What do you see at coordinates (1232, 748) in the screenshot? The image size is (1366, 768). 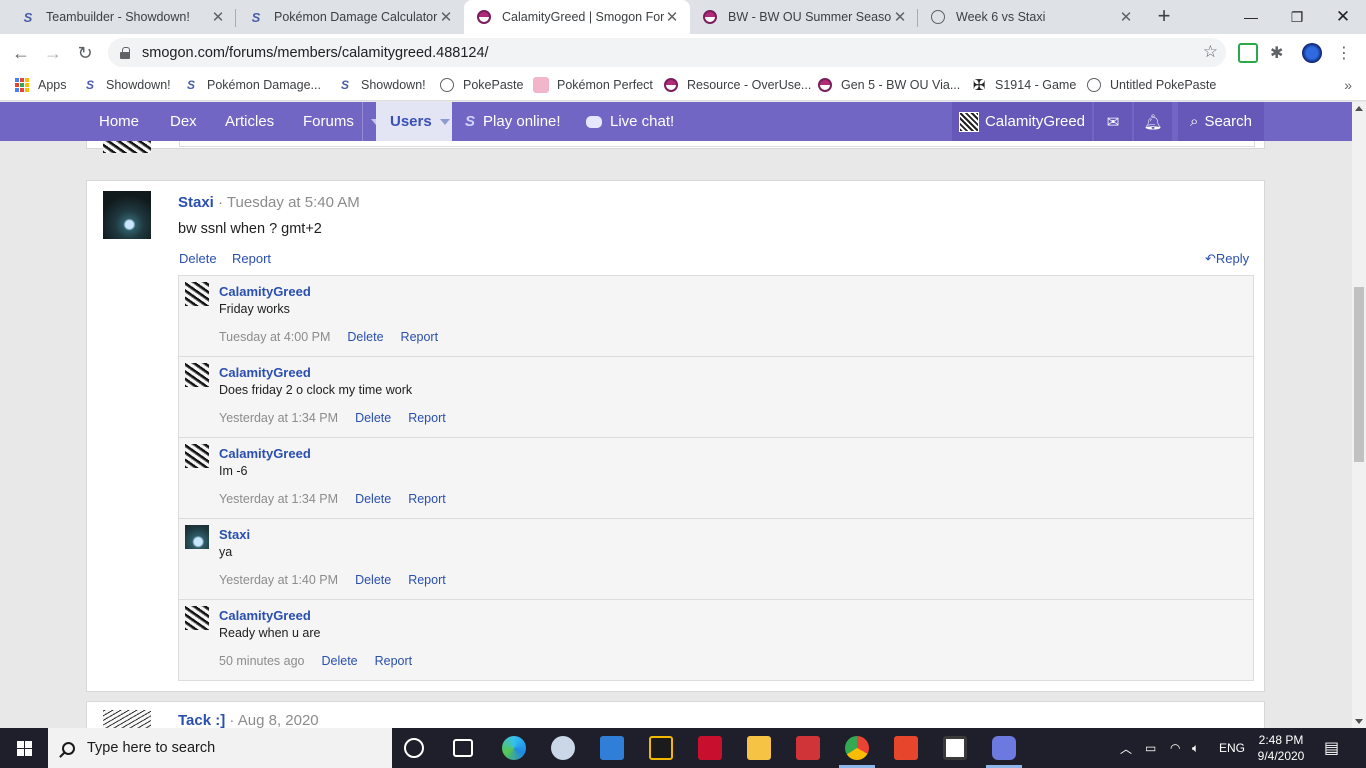 I see `language-indicator: ENG` at bounding box center [1232, 748].